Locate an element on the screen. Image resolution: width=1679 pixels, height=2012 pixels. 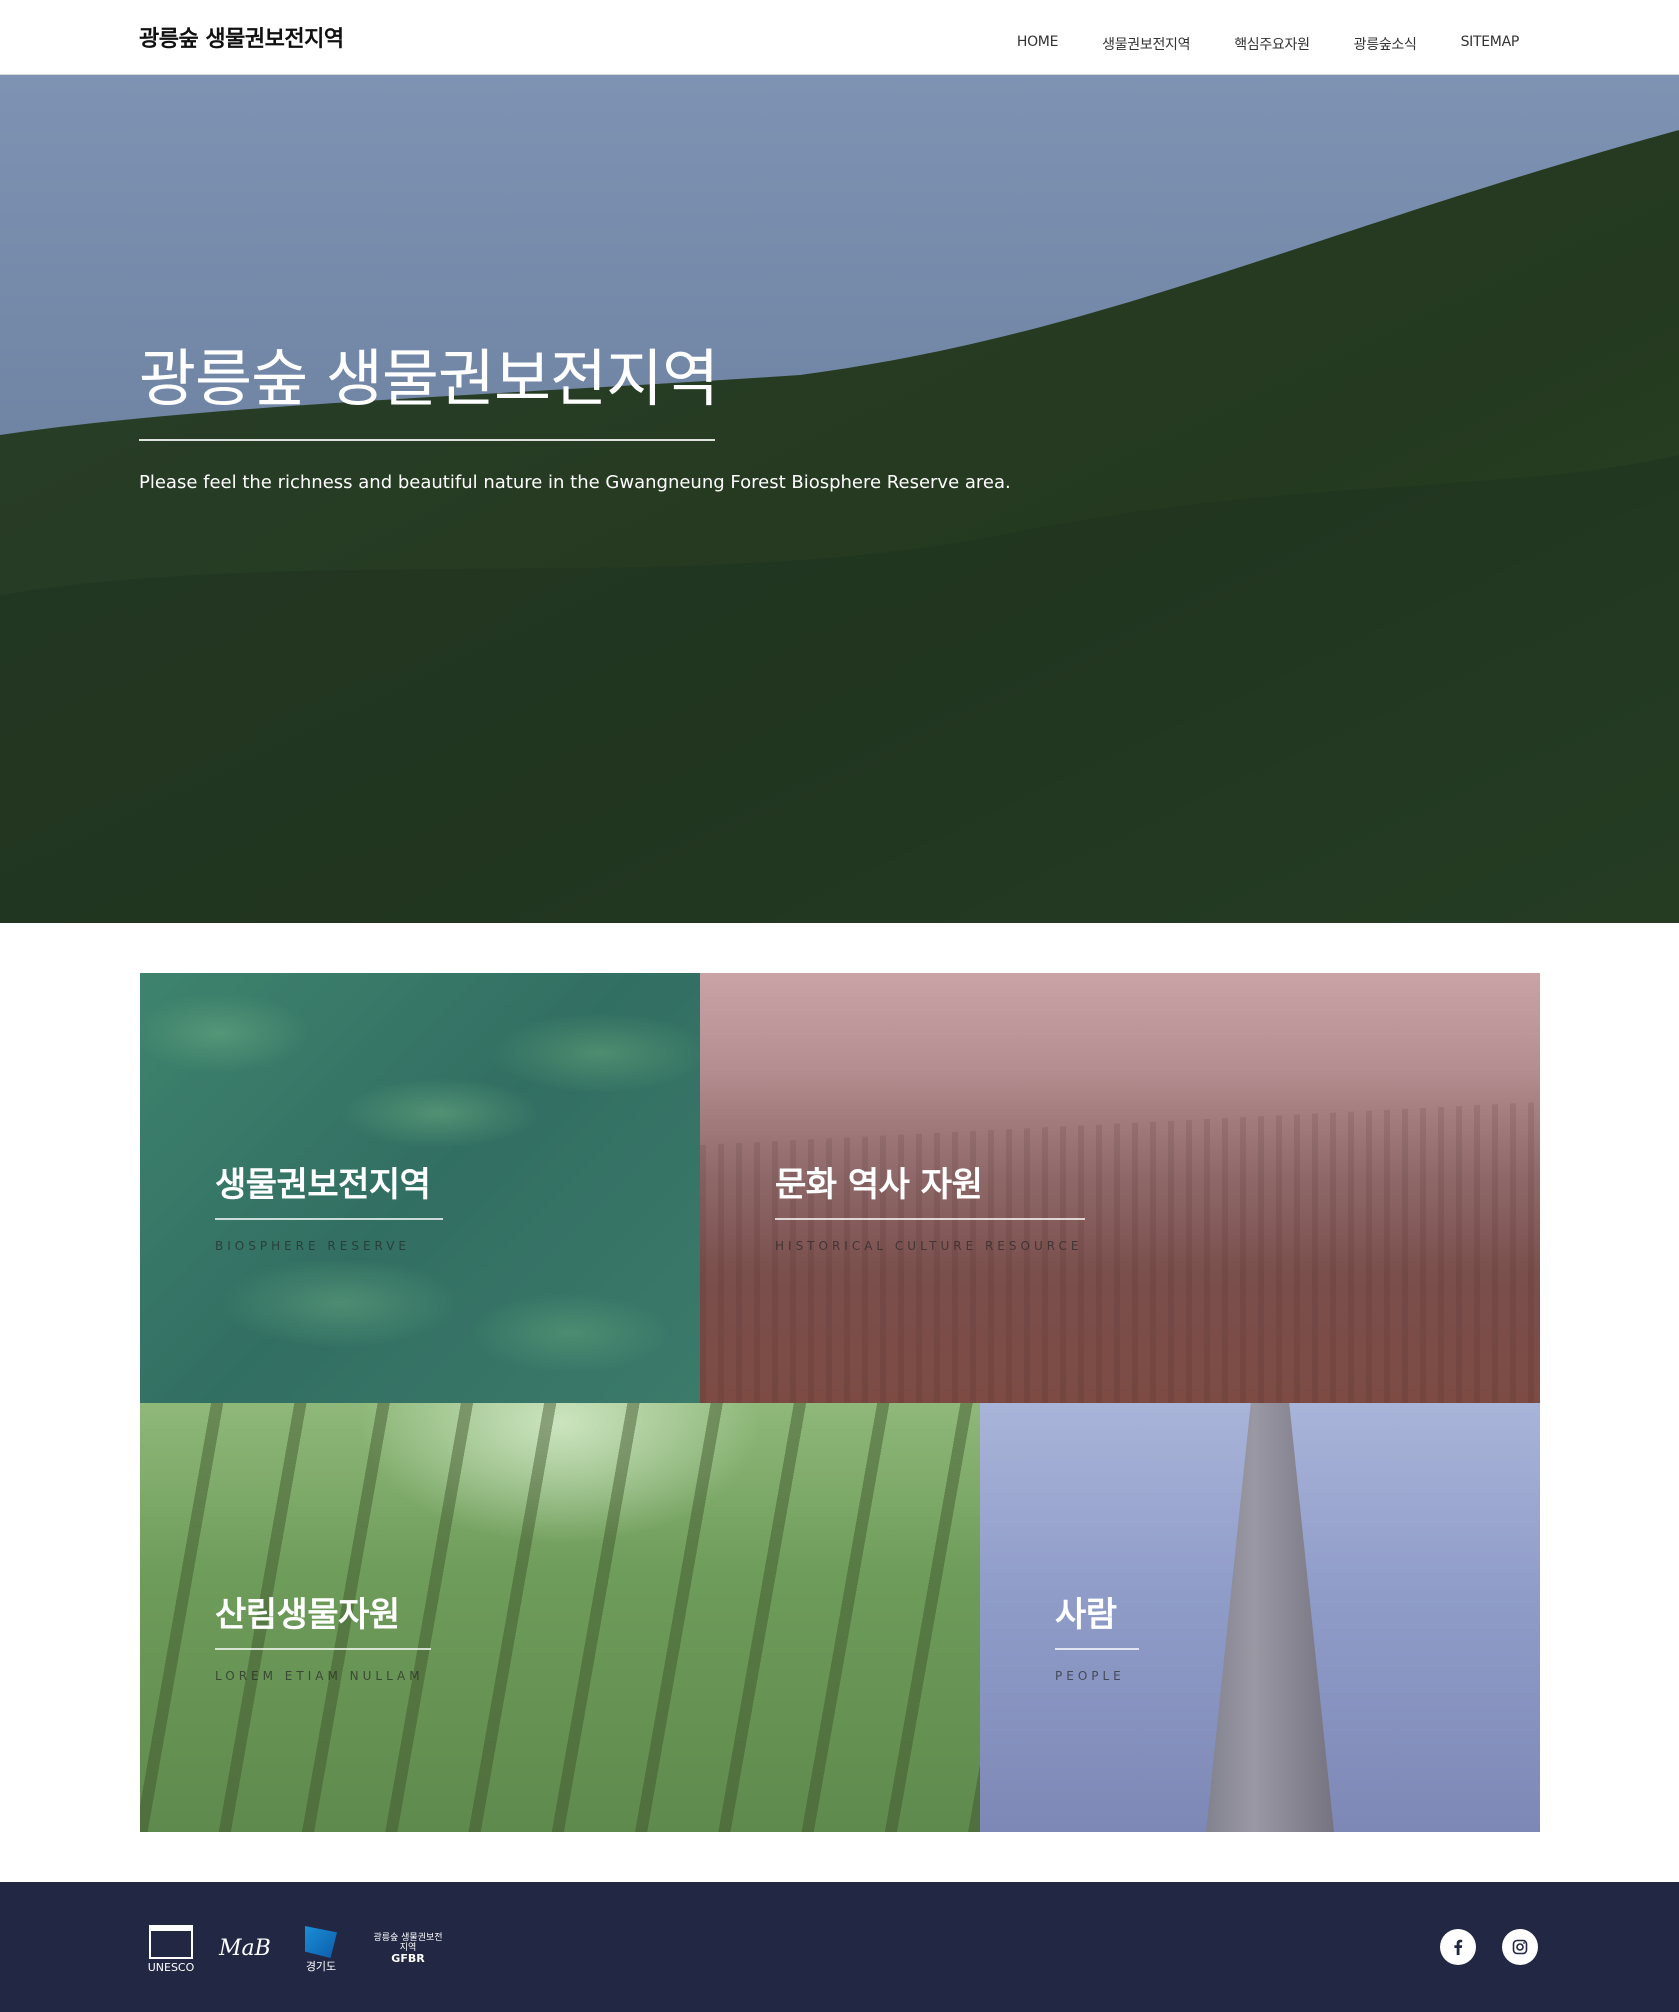
main-nav: HOME 생물권보전지역 핵심주요자원 광릉숲소식 SITEMAP is located at coordinates (1268, 44).